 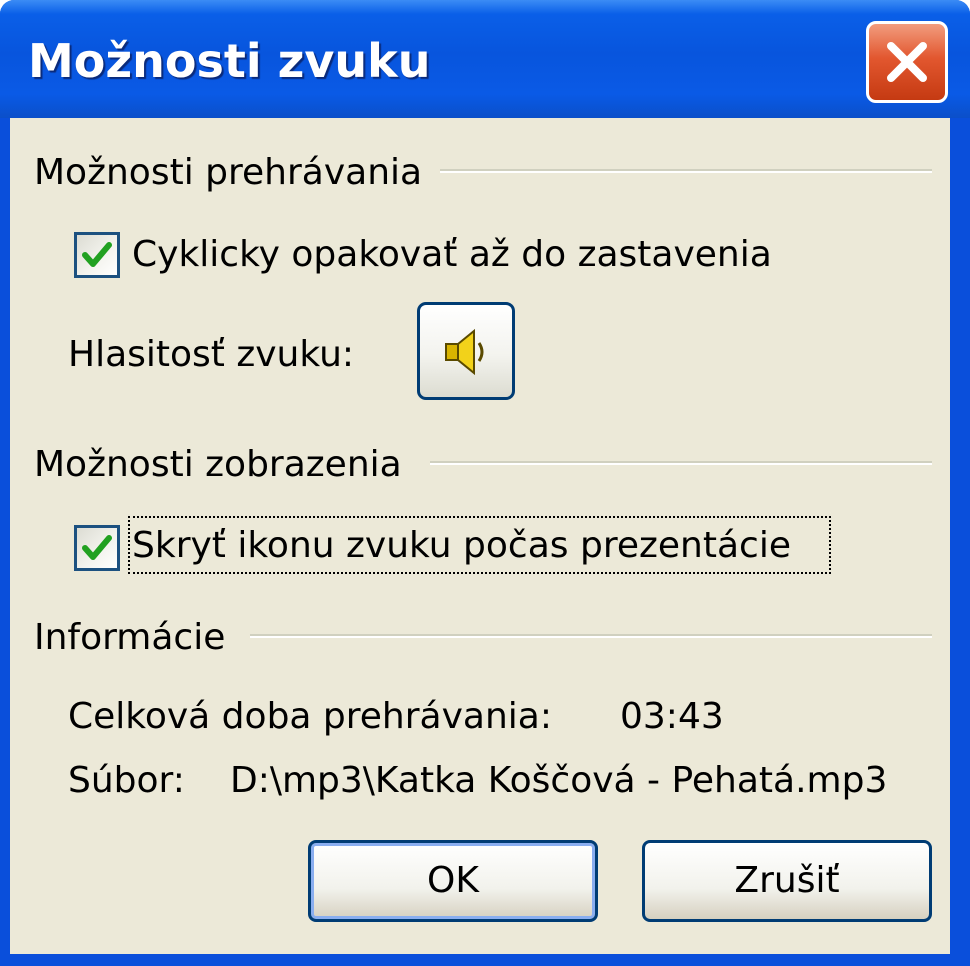 I want to click on file-value: D:\mp3\Katka Koščová - Pehatá.mp3, so click(x=559, y=780).